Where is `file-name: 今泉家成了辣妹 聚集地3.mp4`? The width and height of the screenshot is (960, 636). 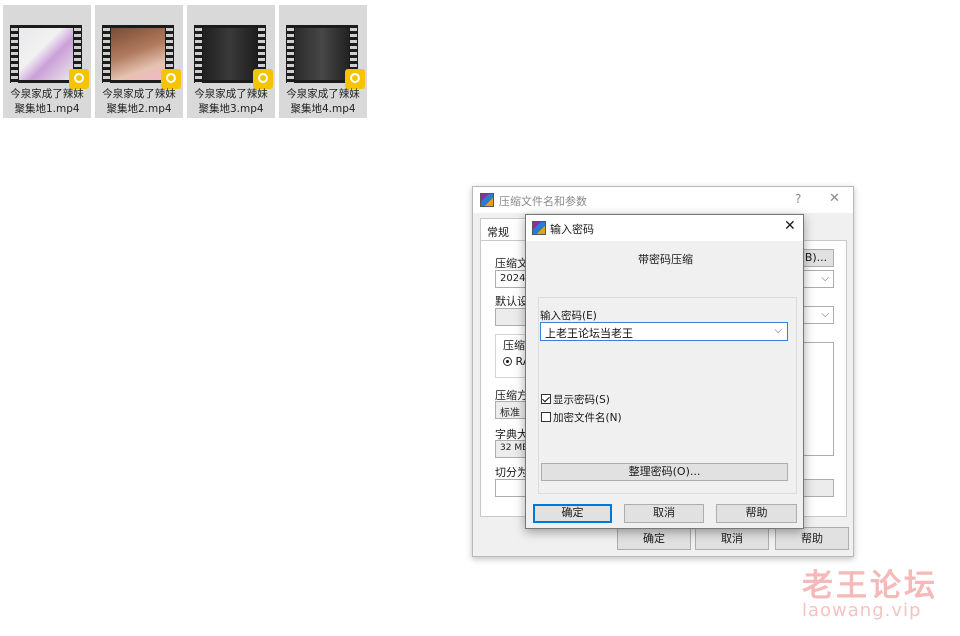
file-name: 今泉家成了辣妹 聚集地3.mp4 is located at coordinates (231, 101).